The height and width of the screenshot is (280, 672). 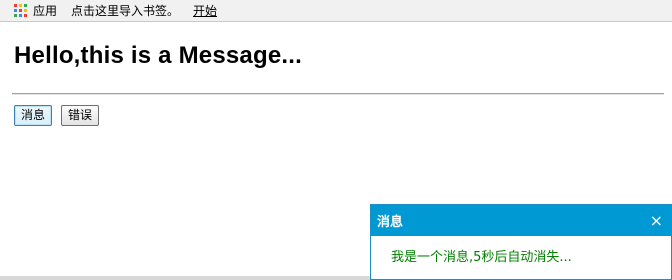 I want to click on toast-header: 消息 ×, so click(x=521, y=220).